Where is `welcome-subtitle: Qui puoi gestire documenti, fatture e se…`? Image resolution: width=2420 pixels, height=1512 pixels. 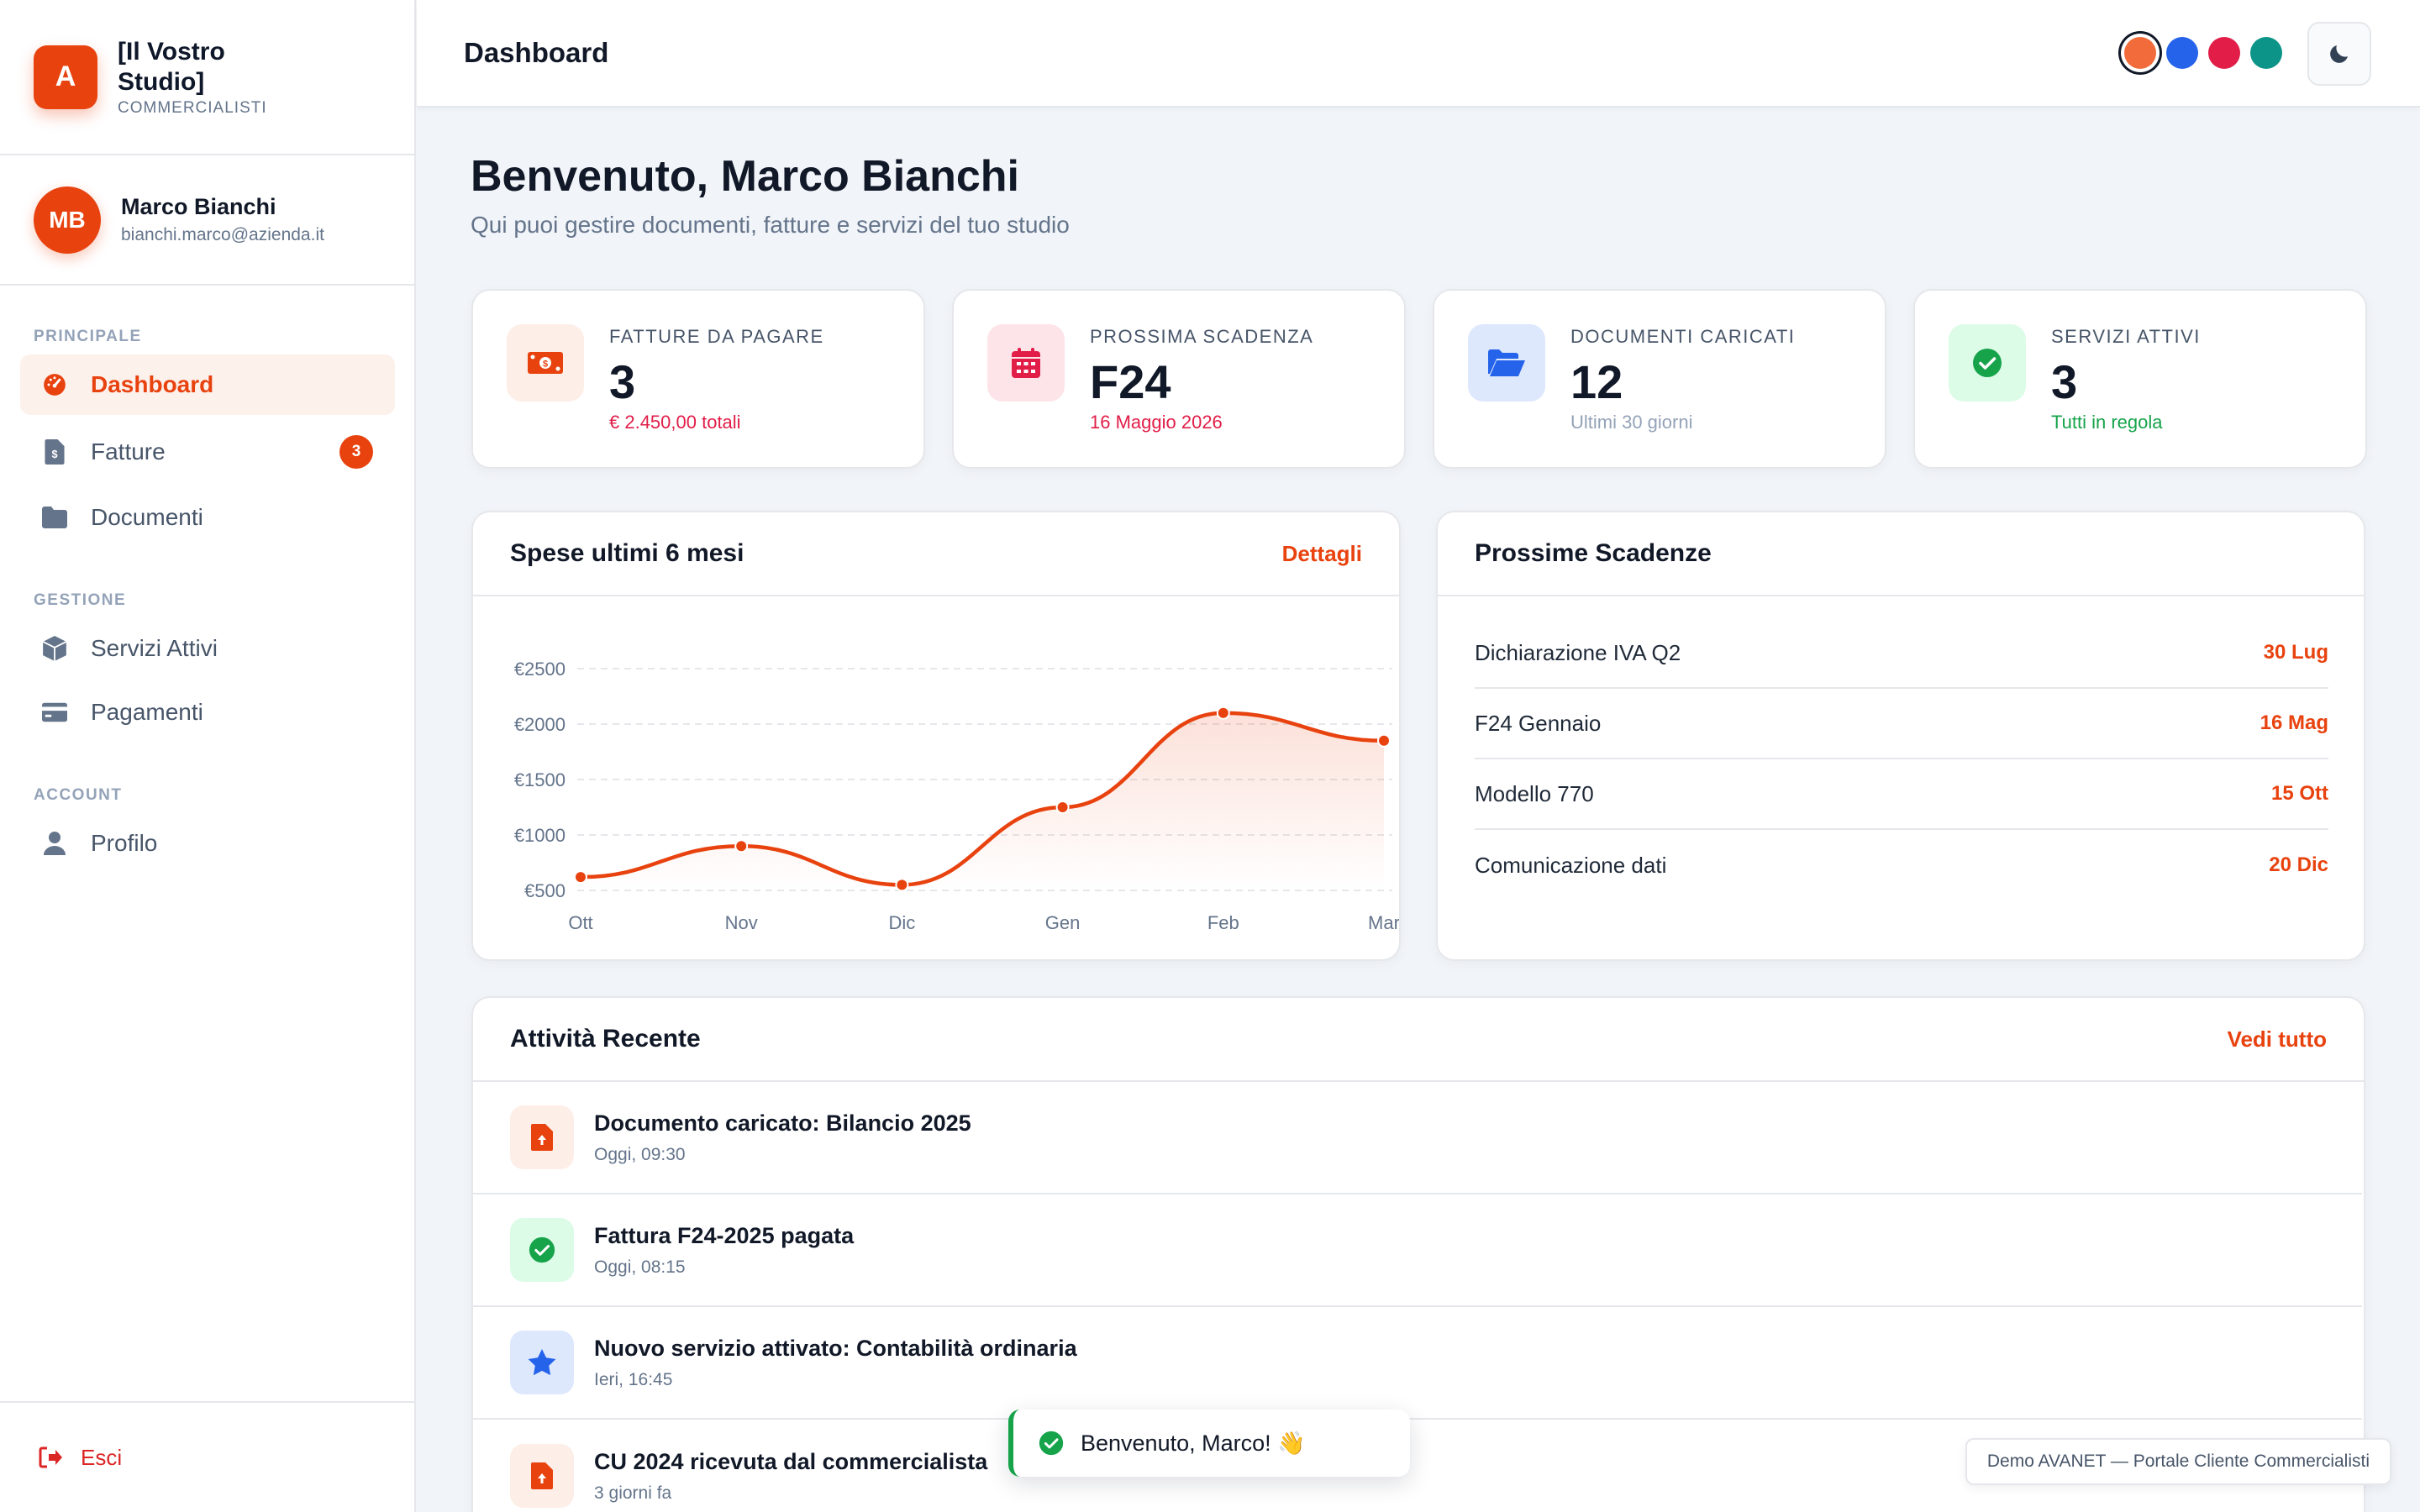 welcome-subtitle: Qui puoi gestire documenti, fatture e se… is located at coordinates (770, 225).